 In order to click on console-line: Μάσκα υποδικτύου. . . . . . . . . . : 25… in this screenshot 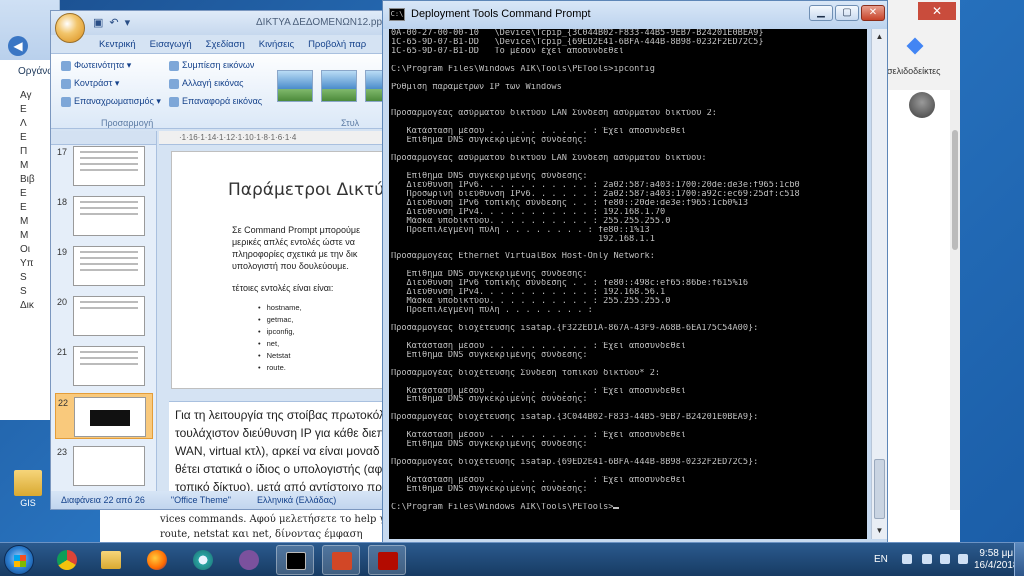, I will do `click(531, 302)`.